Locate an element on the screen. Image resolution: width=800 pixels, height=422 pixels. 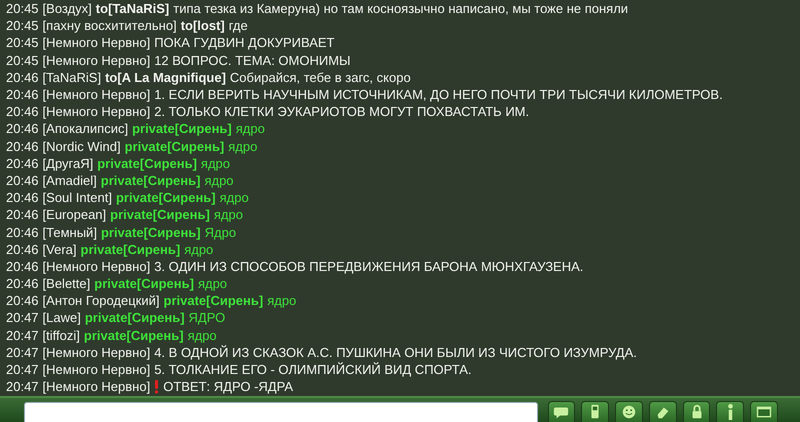
phone-button is located at coordinates (595, 411).